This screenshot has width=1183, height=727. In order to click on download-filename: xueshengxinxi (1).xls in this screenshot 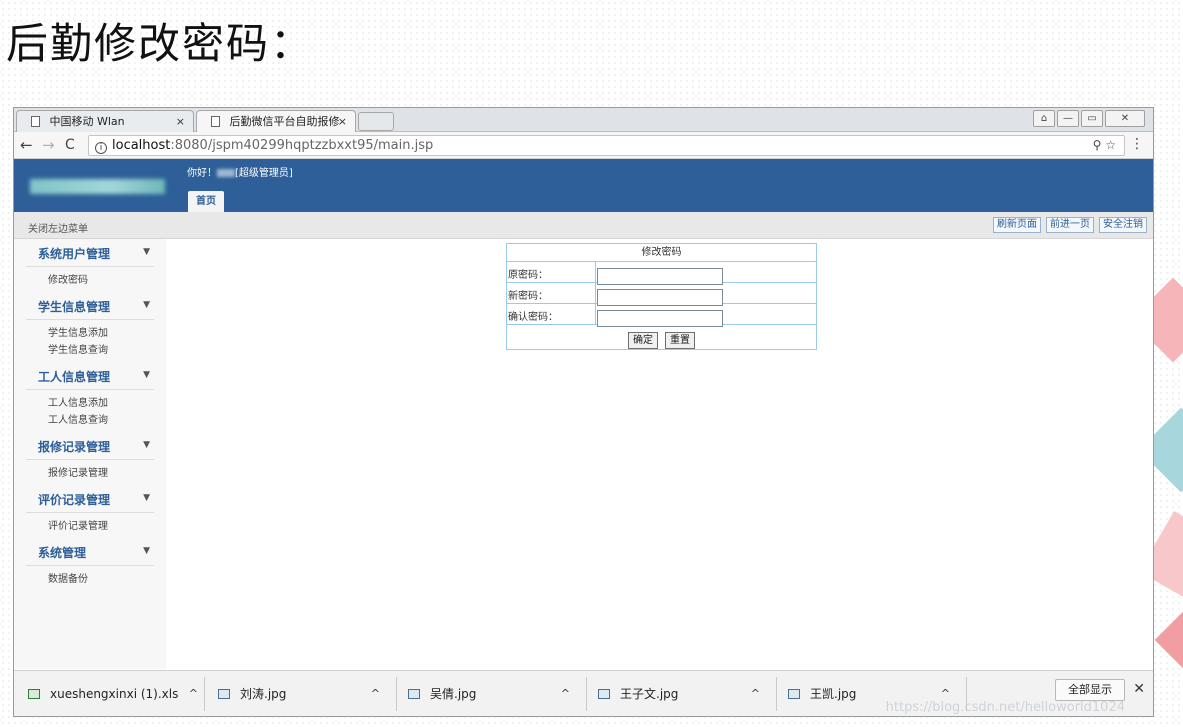, I will do `click(114, 694)`.